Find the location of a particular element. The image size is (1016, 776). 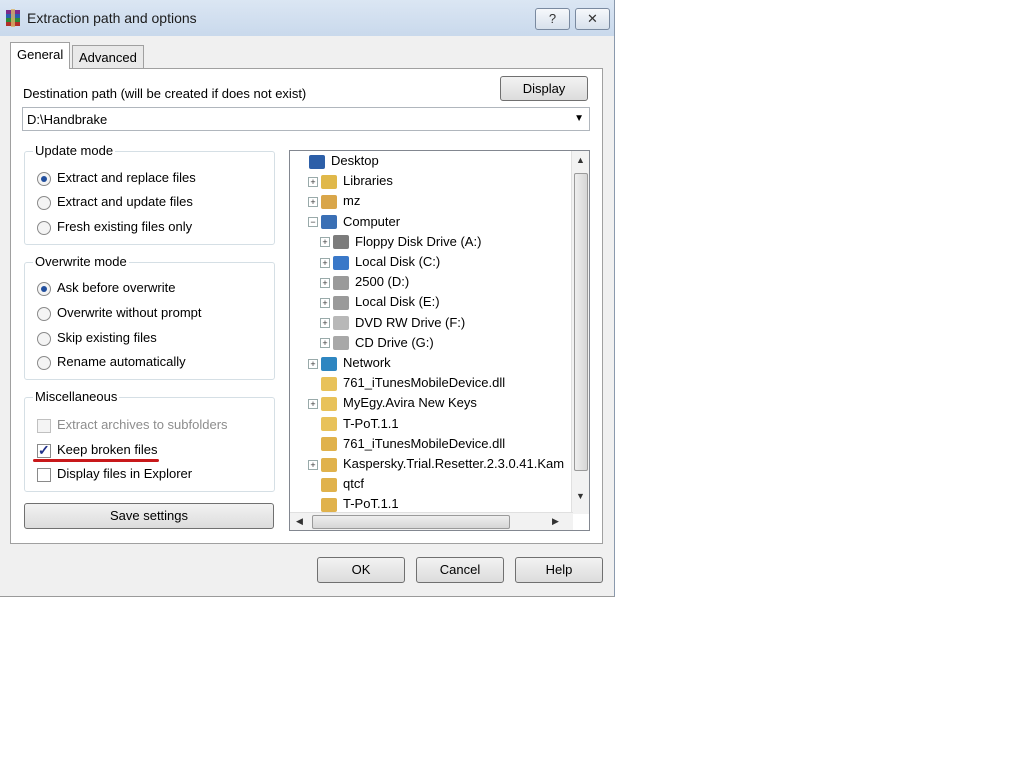

cd-icon is located at coordinates (341, 343).